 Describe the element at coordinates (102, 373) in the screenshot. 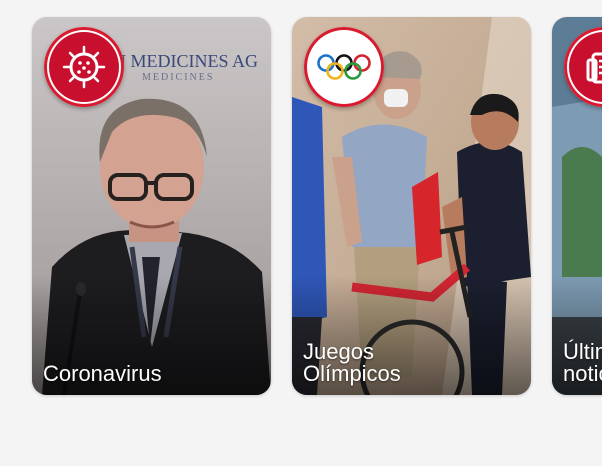

I see `story-label: Coronavirus` at that location.